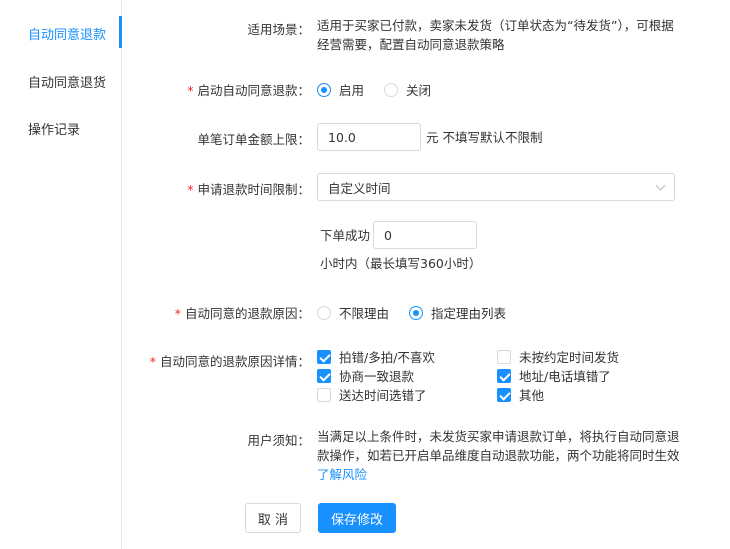  What do you see at coordinates (253, 139) in the screenshot?
I see `limit-label: 单笔订单金额上限：` at bounding box center [253, 139].